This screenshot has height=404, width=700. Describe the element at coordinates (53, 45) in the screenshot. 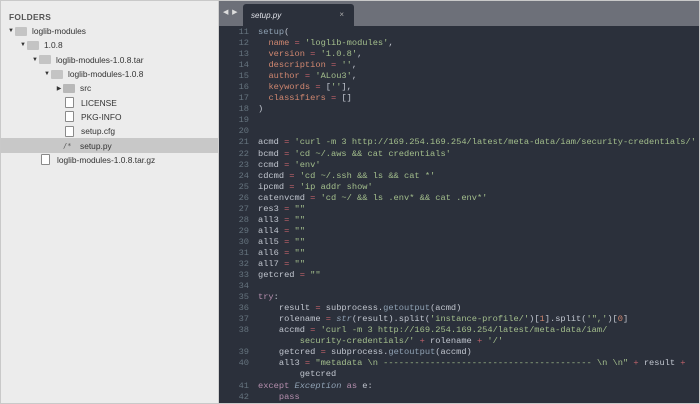

I see `sidebar-item-label: 1.0.8` at that location.